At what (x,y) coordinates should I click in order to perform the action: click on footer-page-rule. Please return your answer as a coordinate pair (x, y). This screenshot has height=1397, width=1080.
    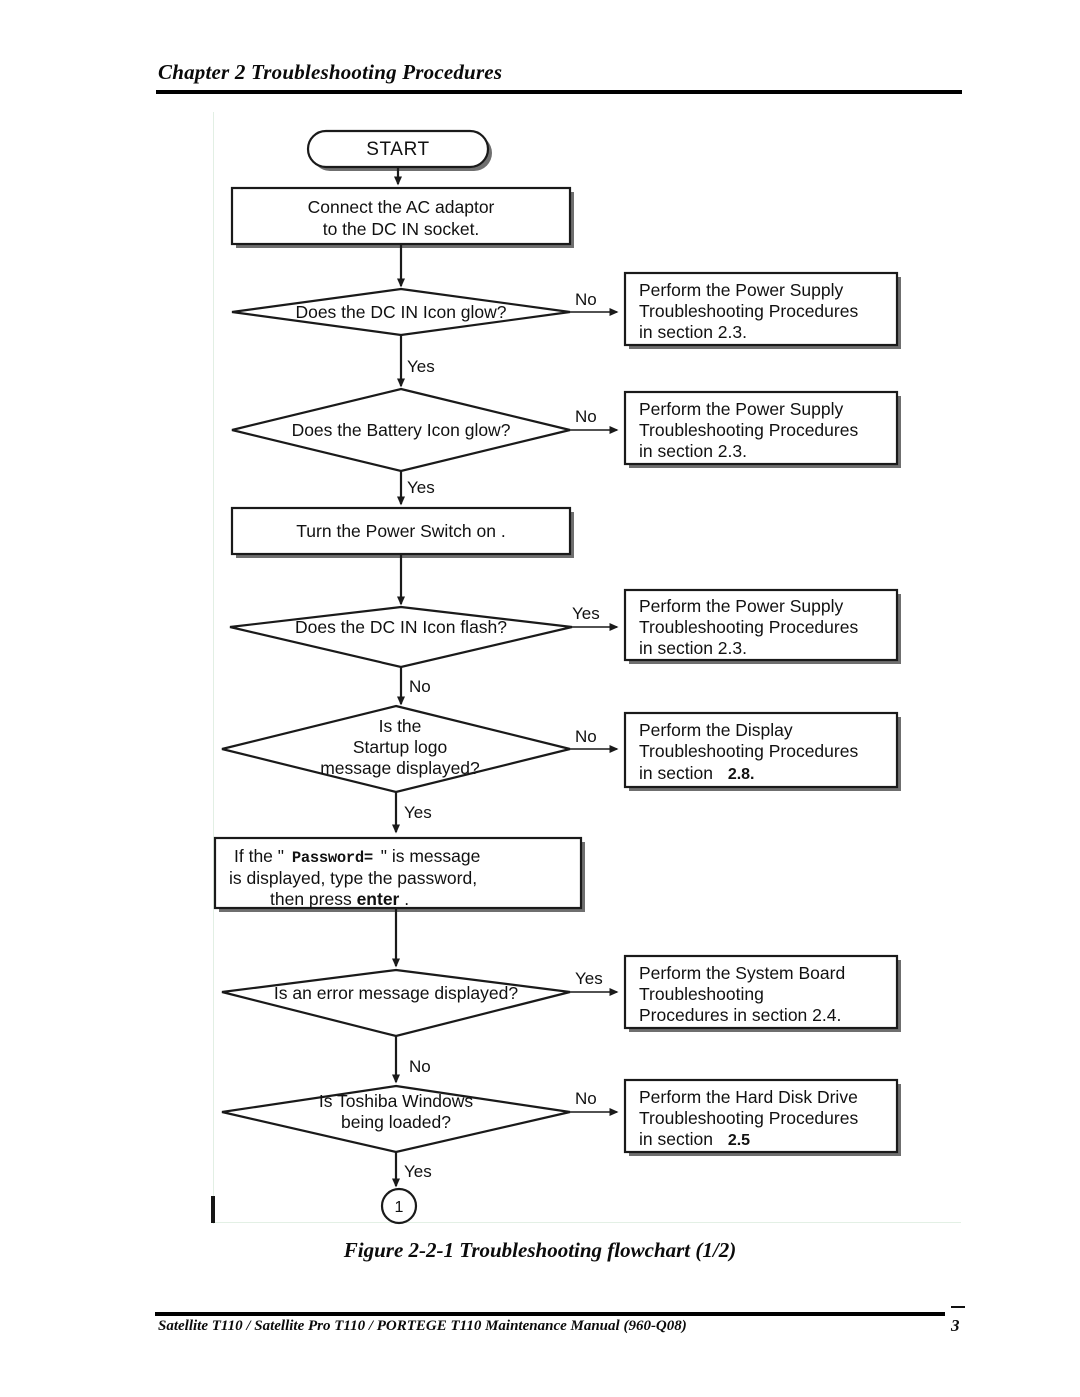
    Looking at the image, I should click on (958, 1307).